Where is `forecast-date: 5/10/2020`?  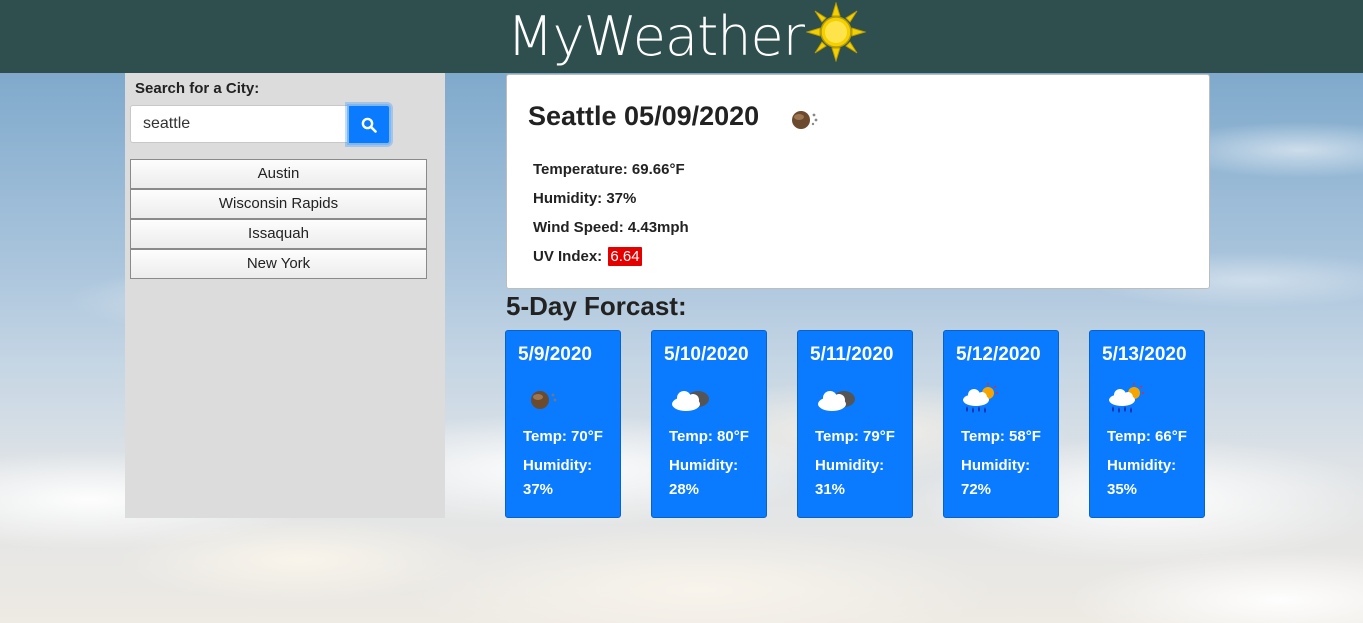 forecast-date: 5/10/2020 is located at coordinates (706, 354).